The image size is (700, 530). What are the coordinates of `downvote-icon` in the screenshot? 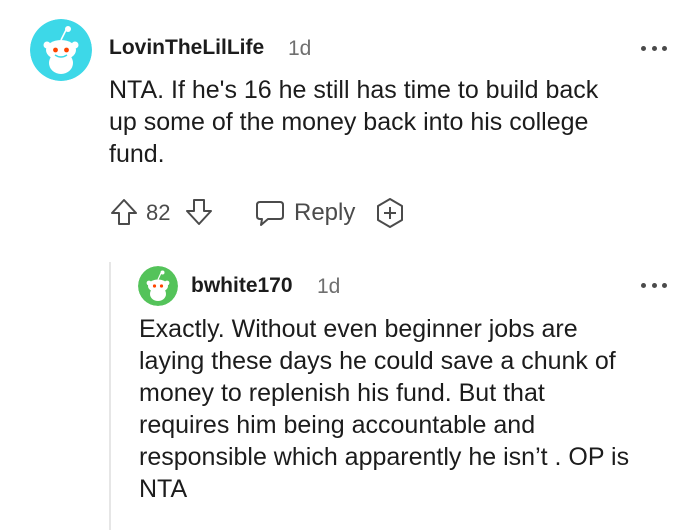 It's located at (199, 212).